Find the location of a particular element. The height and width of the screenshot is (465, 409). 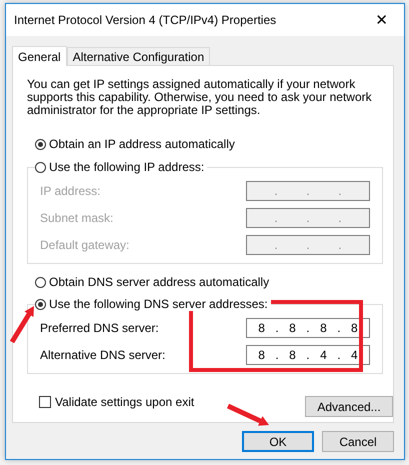

tab: Alternative Configuration is located at coordinates (138, 56).